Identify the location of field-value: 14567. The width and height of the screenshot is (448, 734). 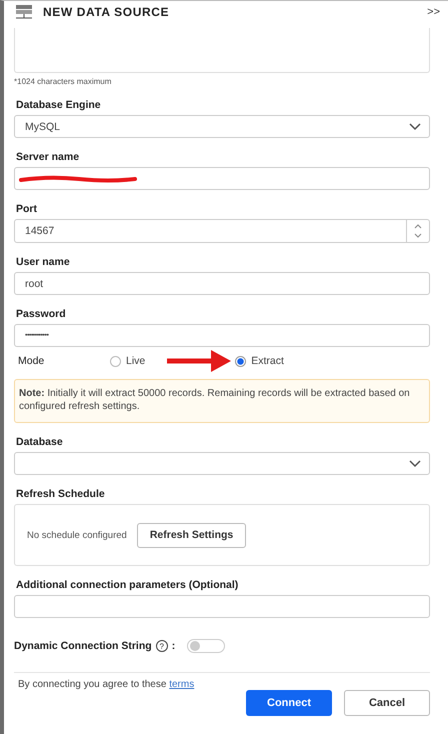
(39, 231).